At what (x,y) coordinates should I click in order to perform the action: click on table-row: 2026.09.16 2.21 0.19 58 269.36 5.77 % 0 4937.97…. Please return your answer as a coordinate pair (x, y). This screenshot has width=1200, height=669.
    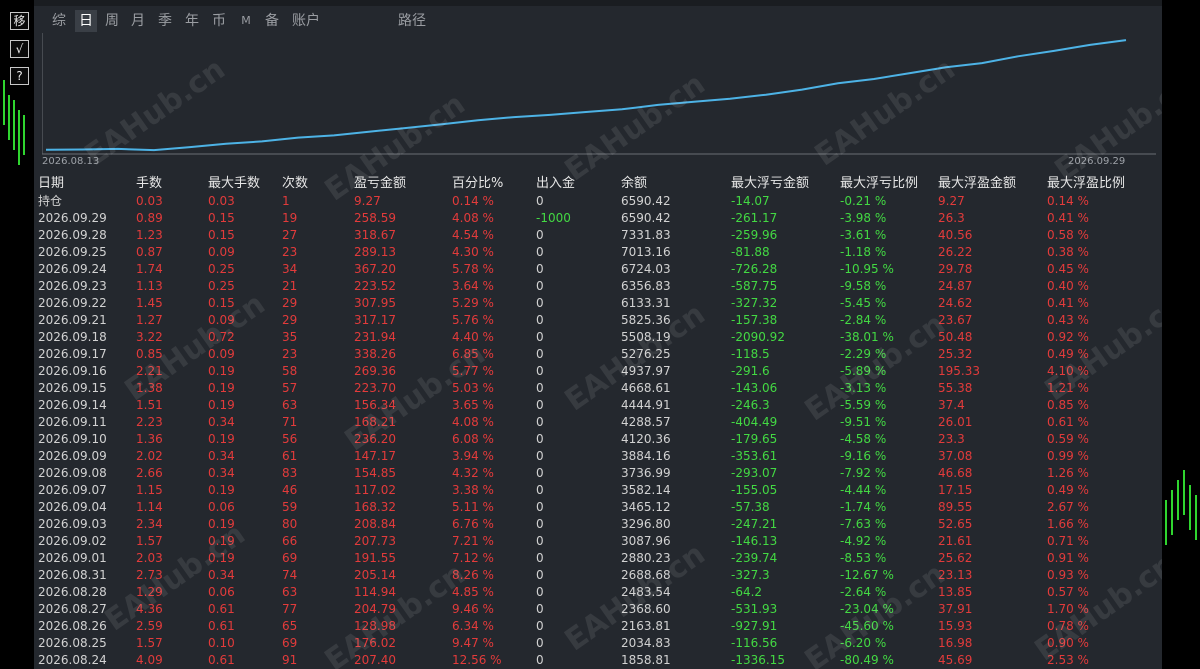
    Looking at the image, I should click on (598, 371).